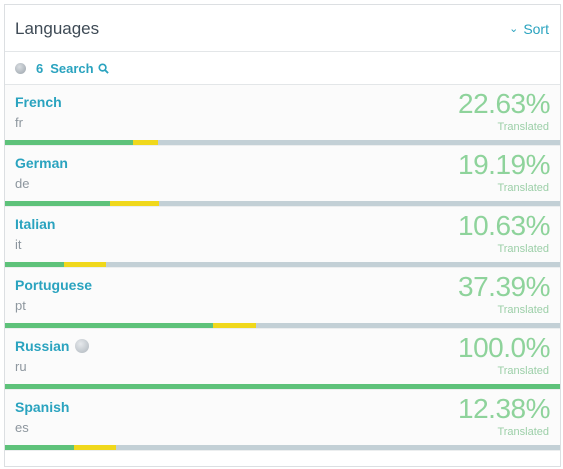  I want to click on globe-icon, so click(20, 68).